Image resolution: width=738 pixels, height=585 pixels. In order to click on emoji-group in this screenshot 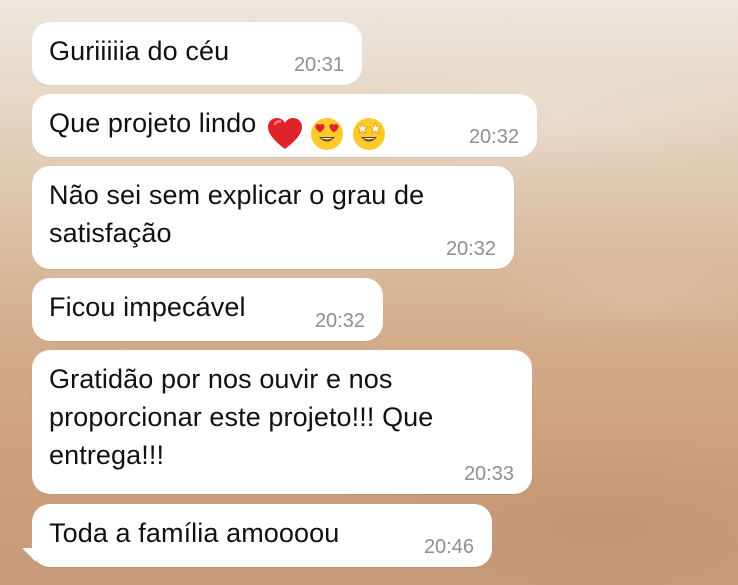, I will do `click(328, 134)`.